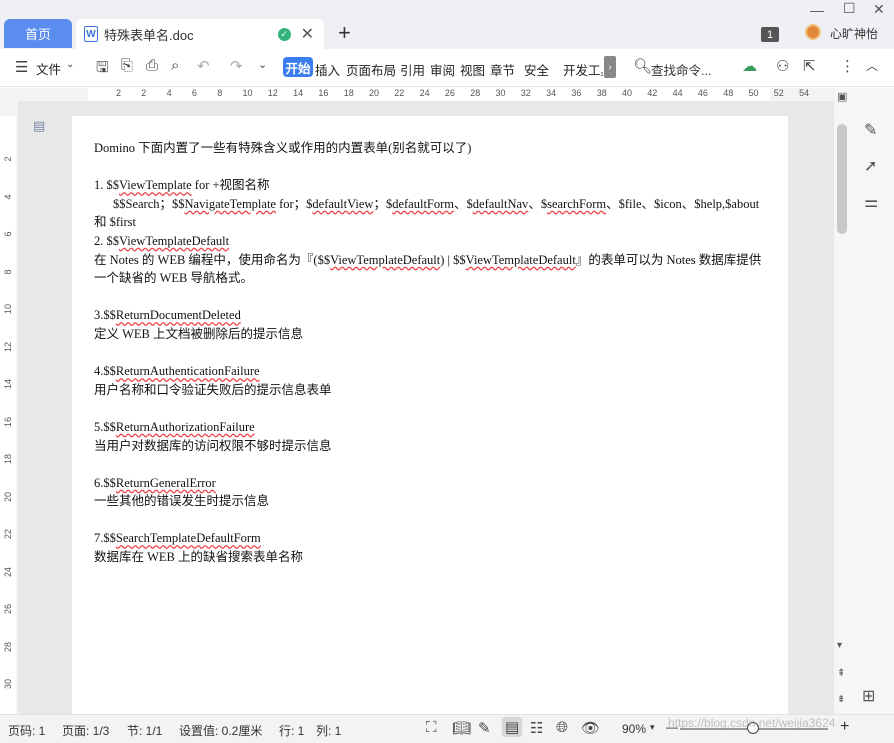 The height and width of the screenshot is (743, 894). What do you see at coordinates (583, 69) in the screenshot?
I see `tab-developer-tools: 开发工具` at bounding box center [583, 69].